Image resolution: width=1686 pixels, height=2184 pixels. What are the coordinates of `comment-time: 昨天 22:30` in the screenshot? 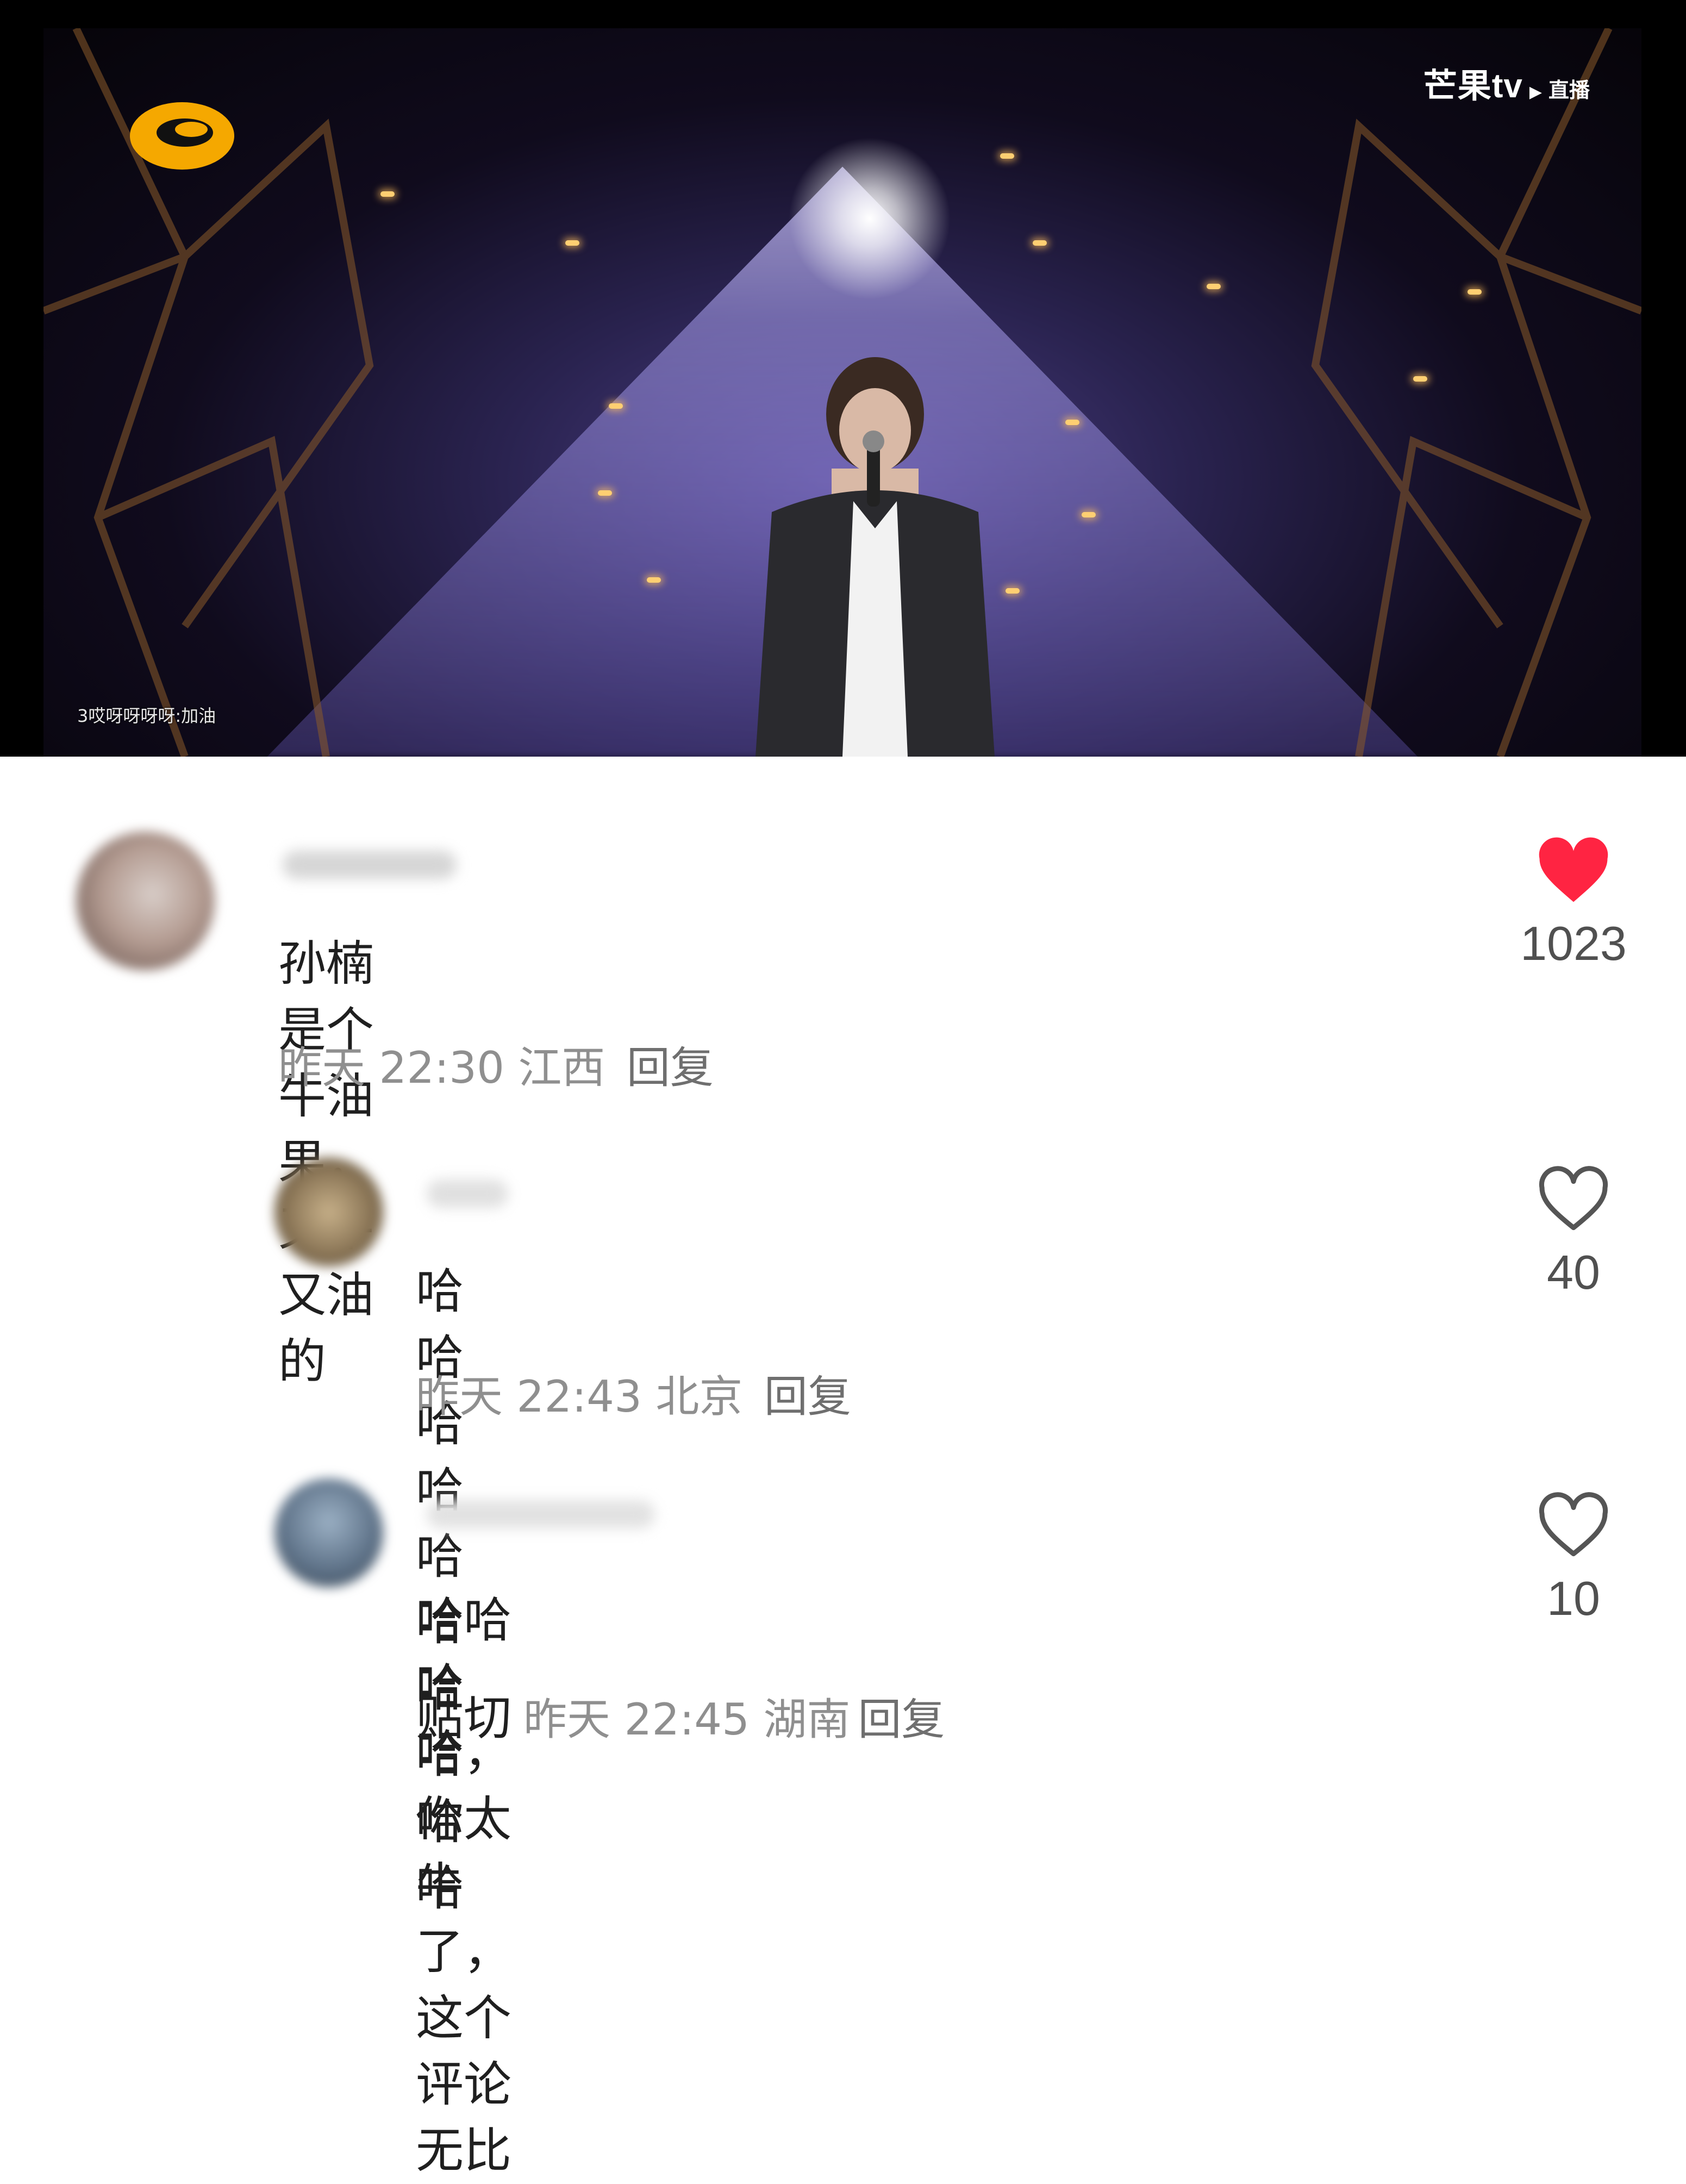 It's located at (391, 1068).